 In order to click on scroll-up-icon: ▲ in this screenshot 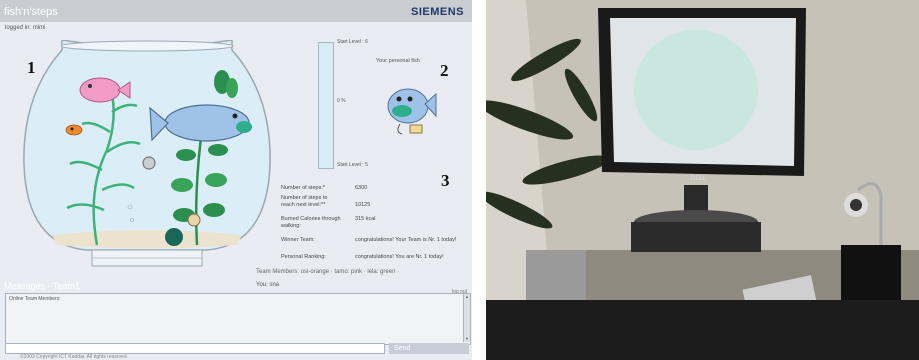, I will do `click(467, 297)`.